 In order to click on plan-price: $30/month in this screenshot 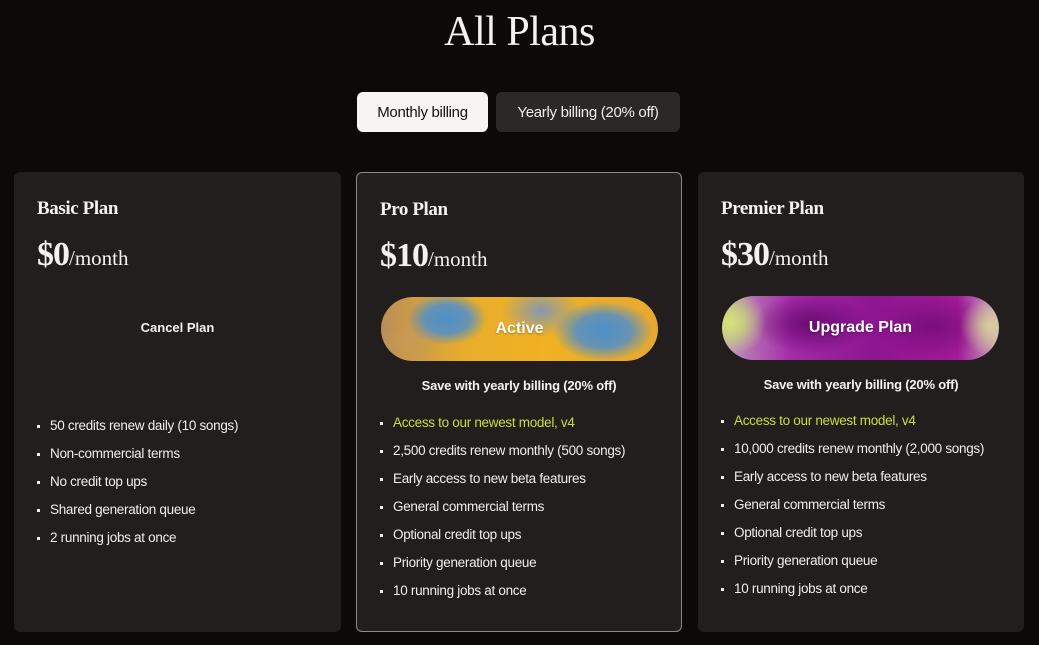, I will do `click(775, 255)`.